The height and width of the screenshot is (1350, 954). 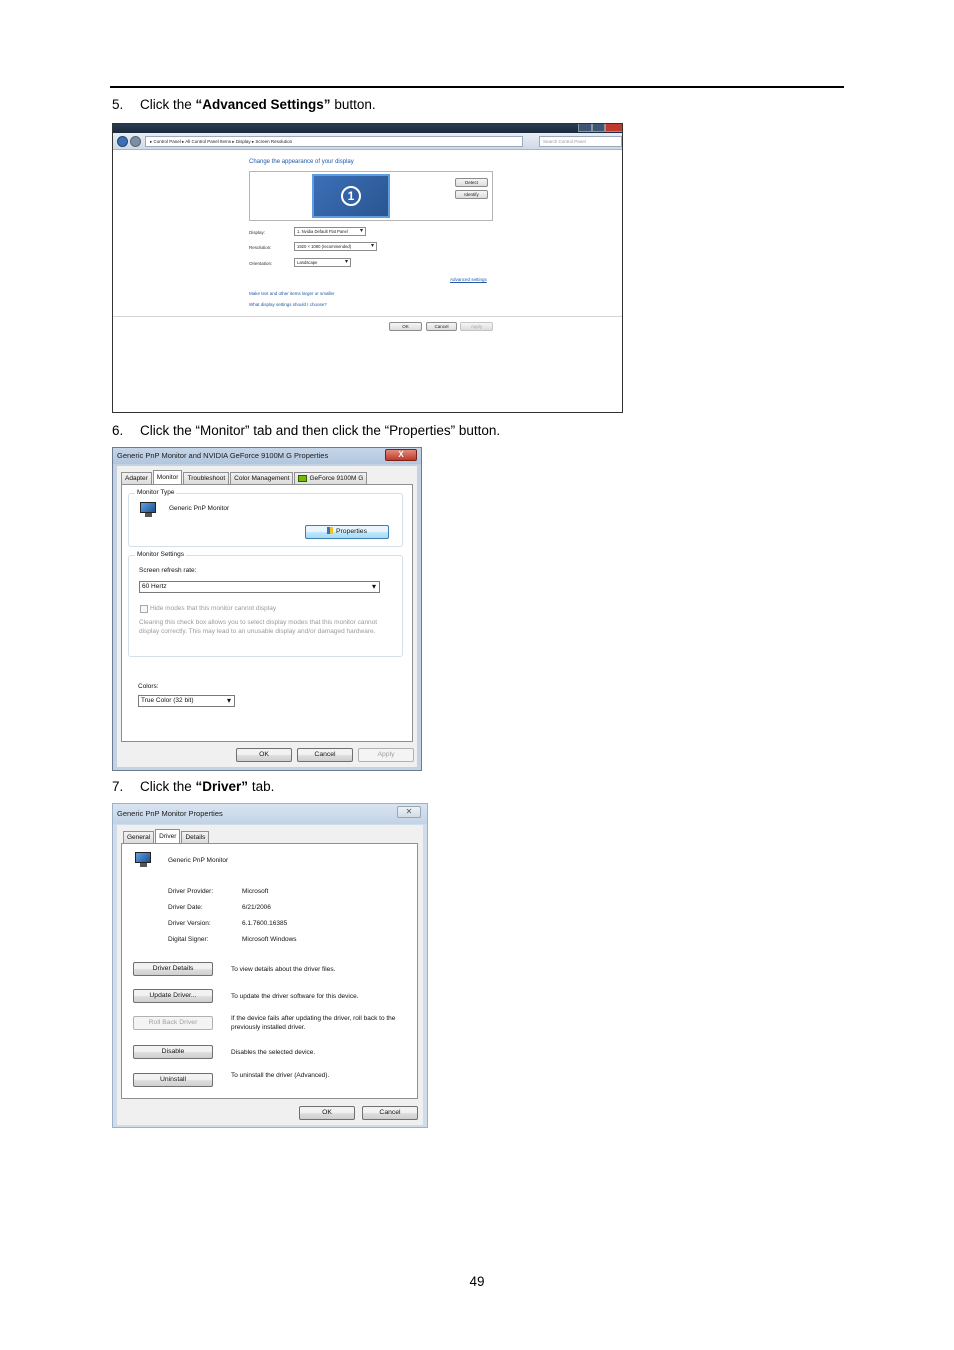 I want to click on group-label: Monitor Settings, so click(x=160, y=554).